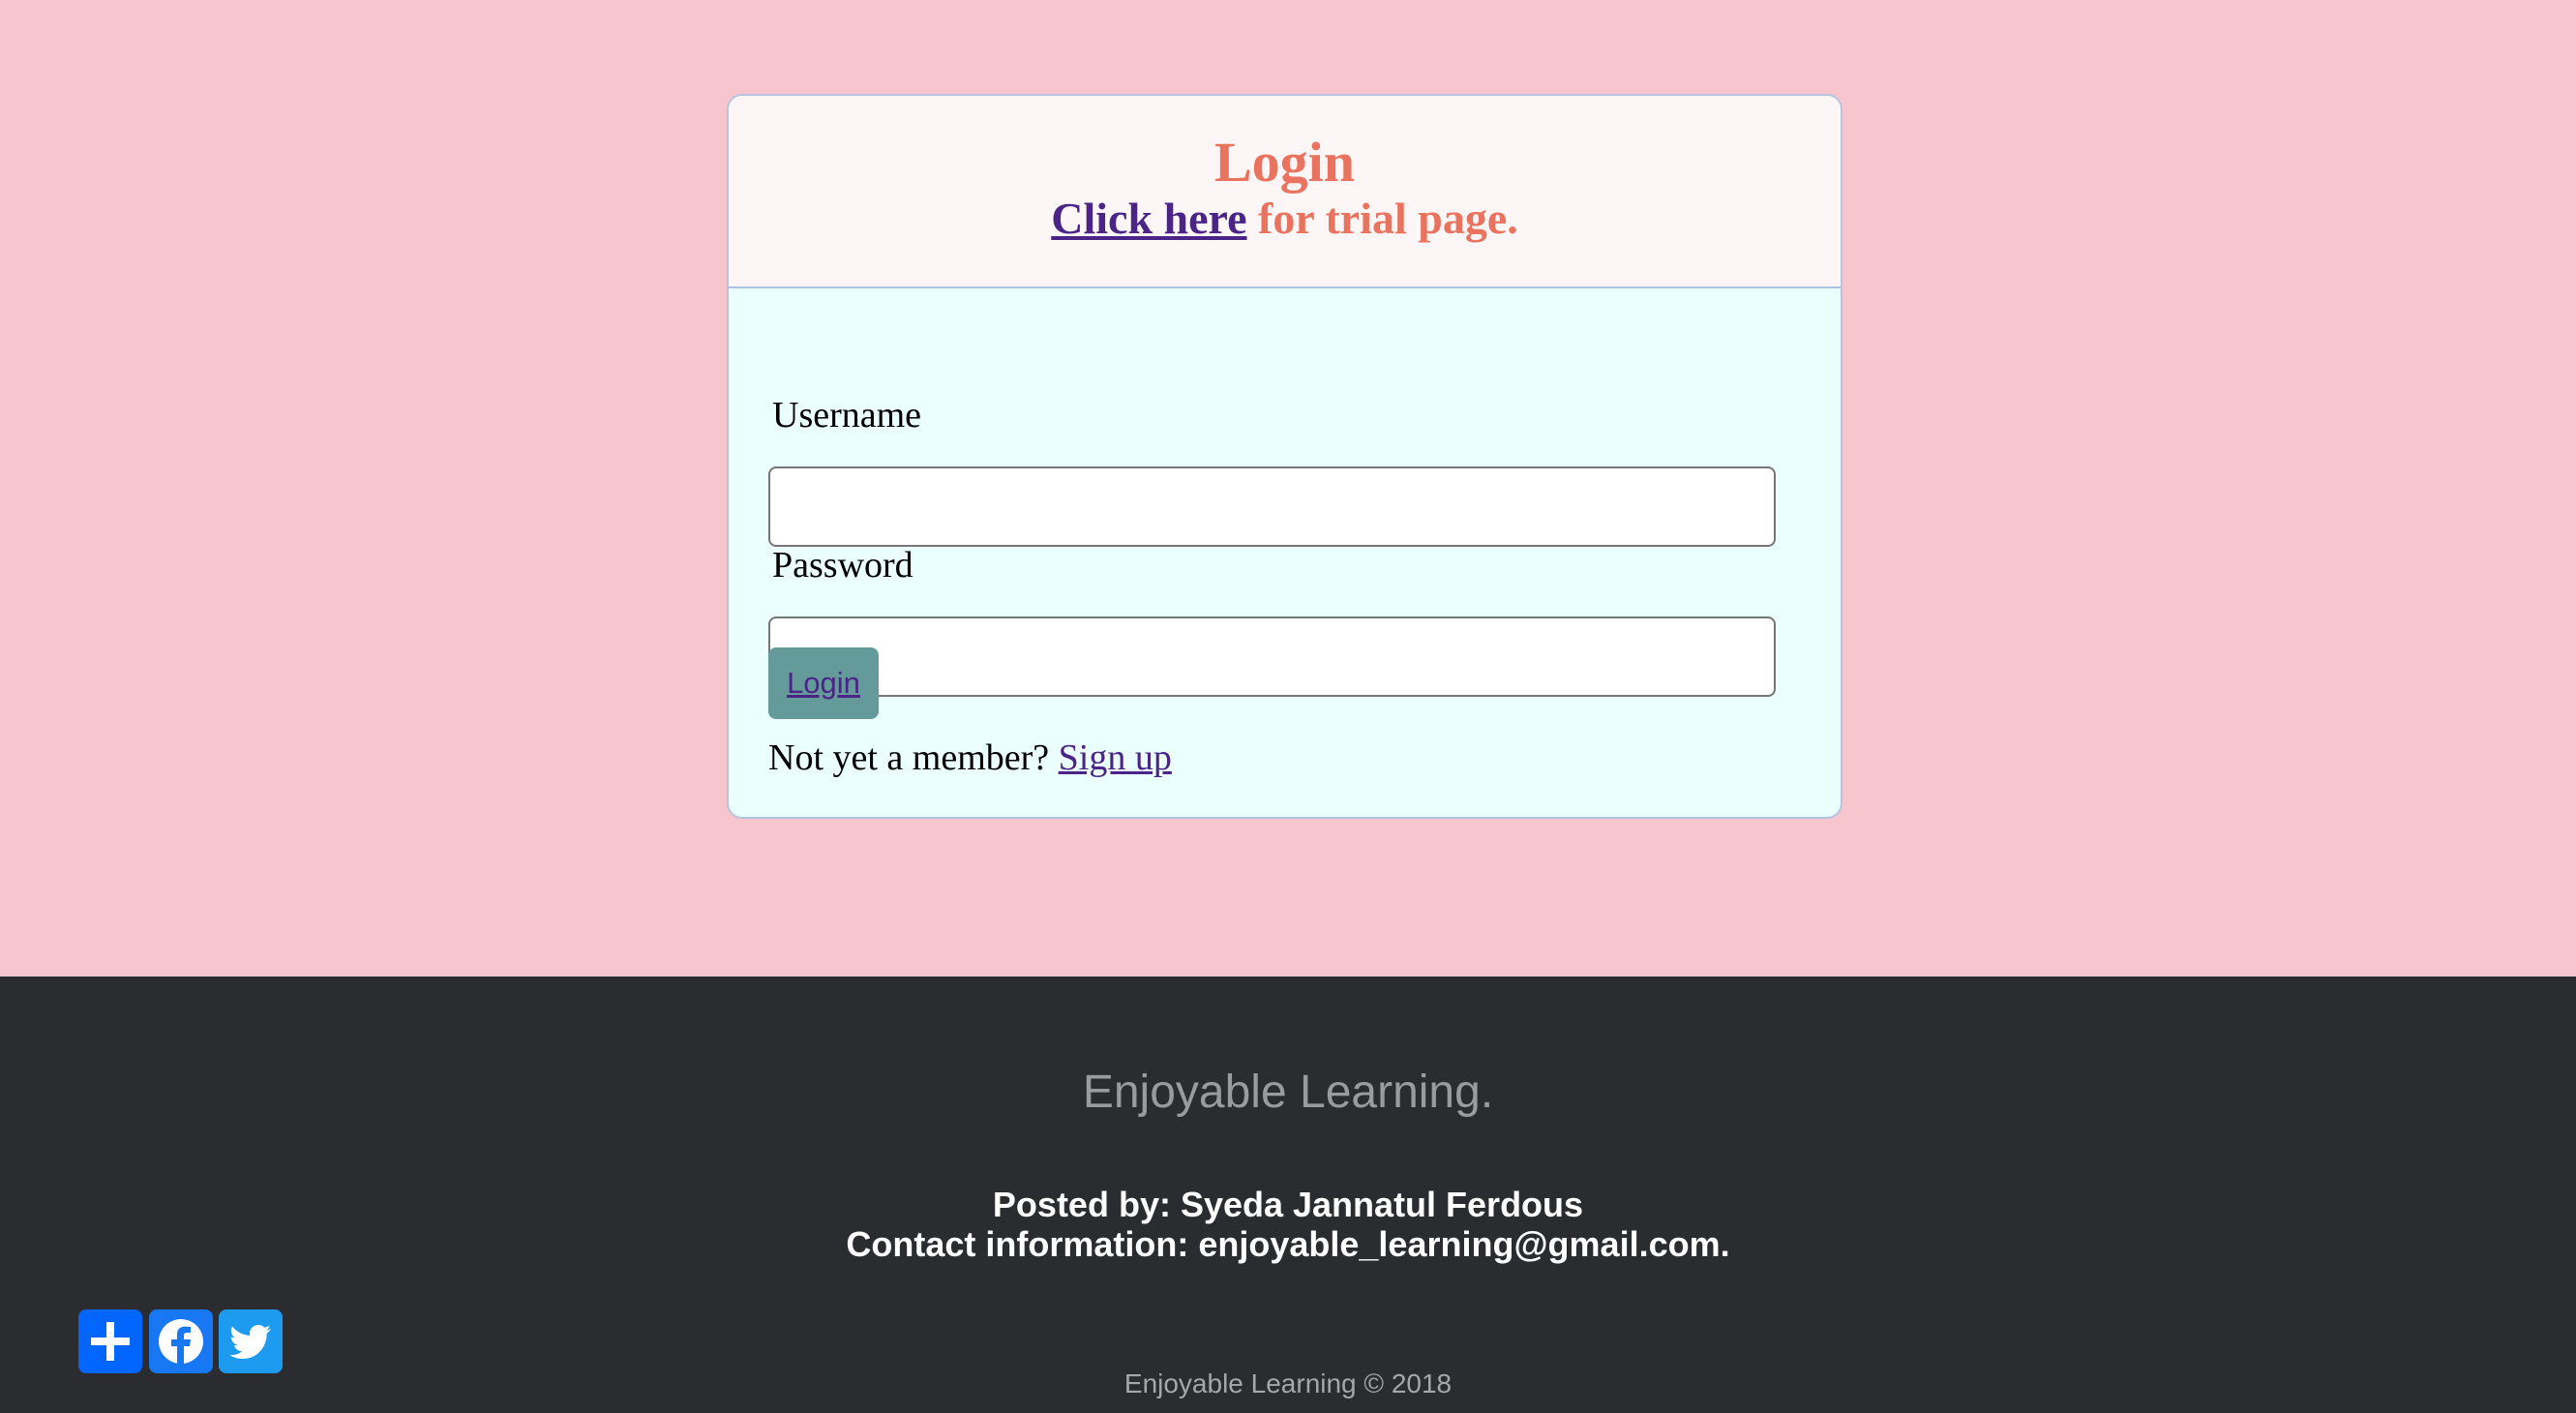  I want to click on facebook-icon, so click(181, 1341).